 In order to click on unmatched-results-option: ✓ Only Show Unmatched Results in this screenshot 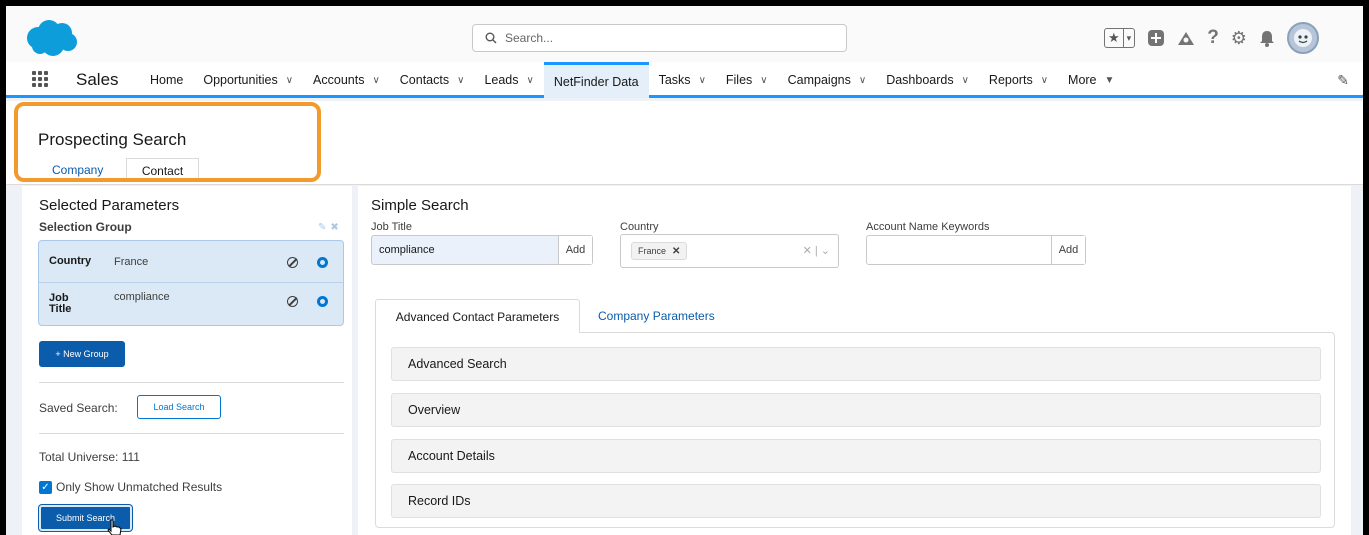, I will do `click(130, 487)`.